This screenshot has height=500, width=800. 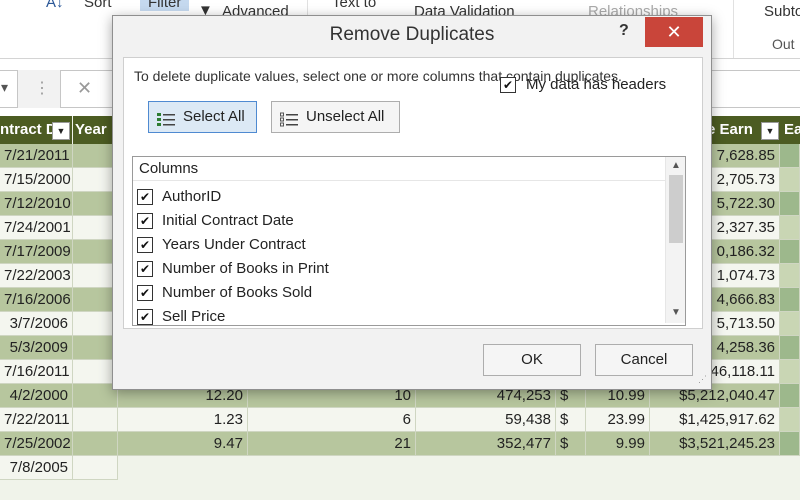 I want to click on contract-date-cell: 7/22/2003, so click(x=36, y=276).